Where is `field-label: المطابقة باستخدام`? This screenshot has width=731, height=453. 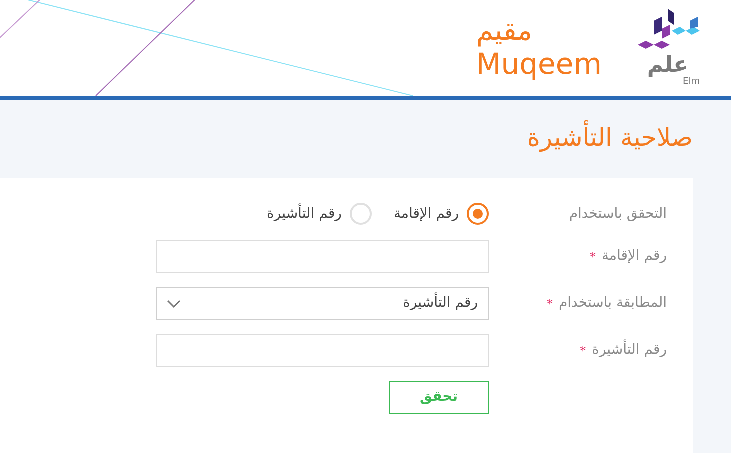 field-label: المطابقة باستخدام is located at coordinates (613, 303).